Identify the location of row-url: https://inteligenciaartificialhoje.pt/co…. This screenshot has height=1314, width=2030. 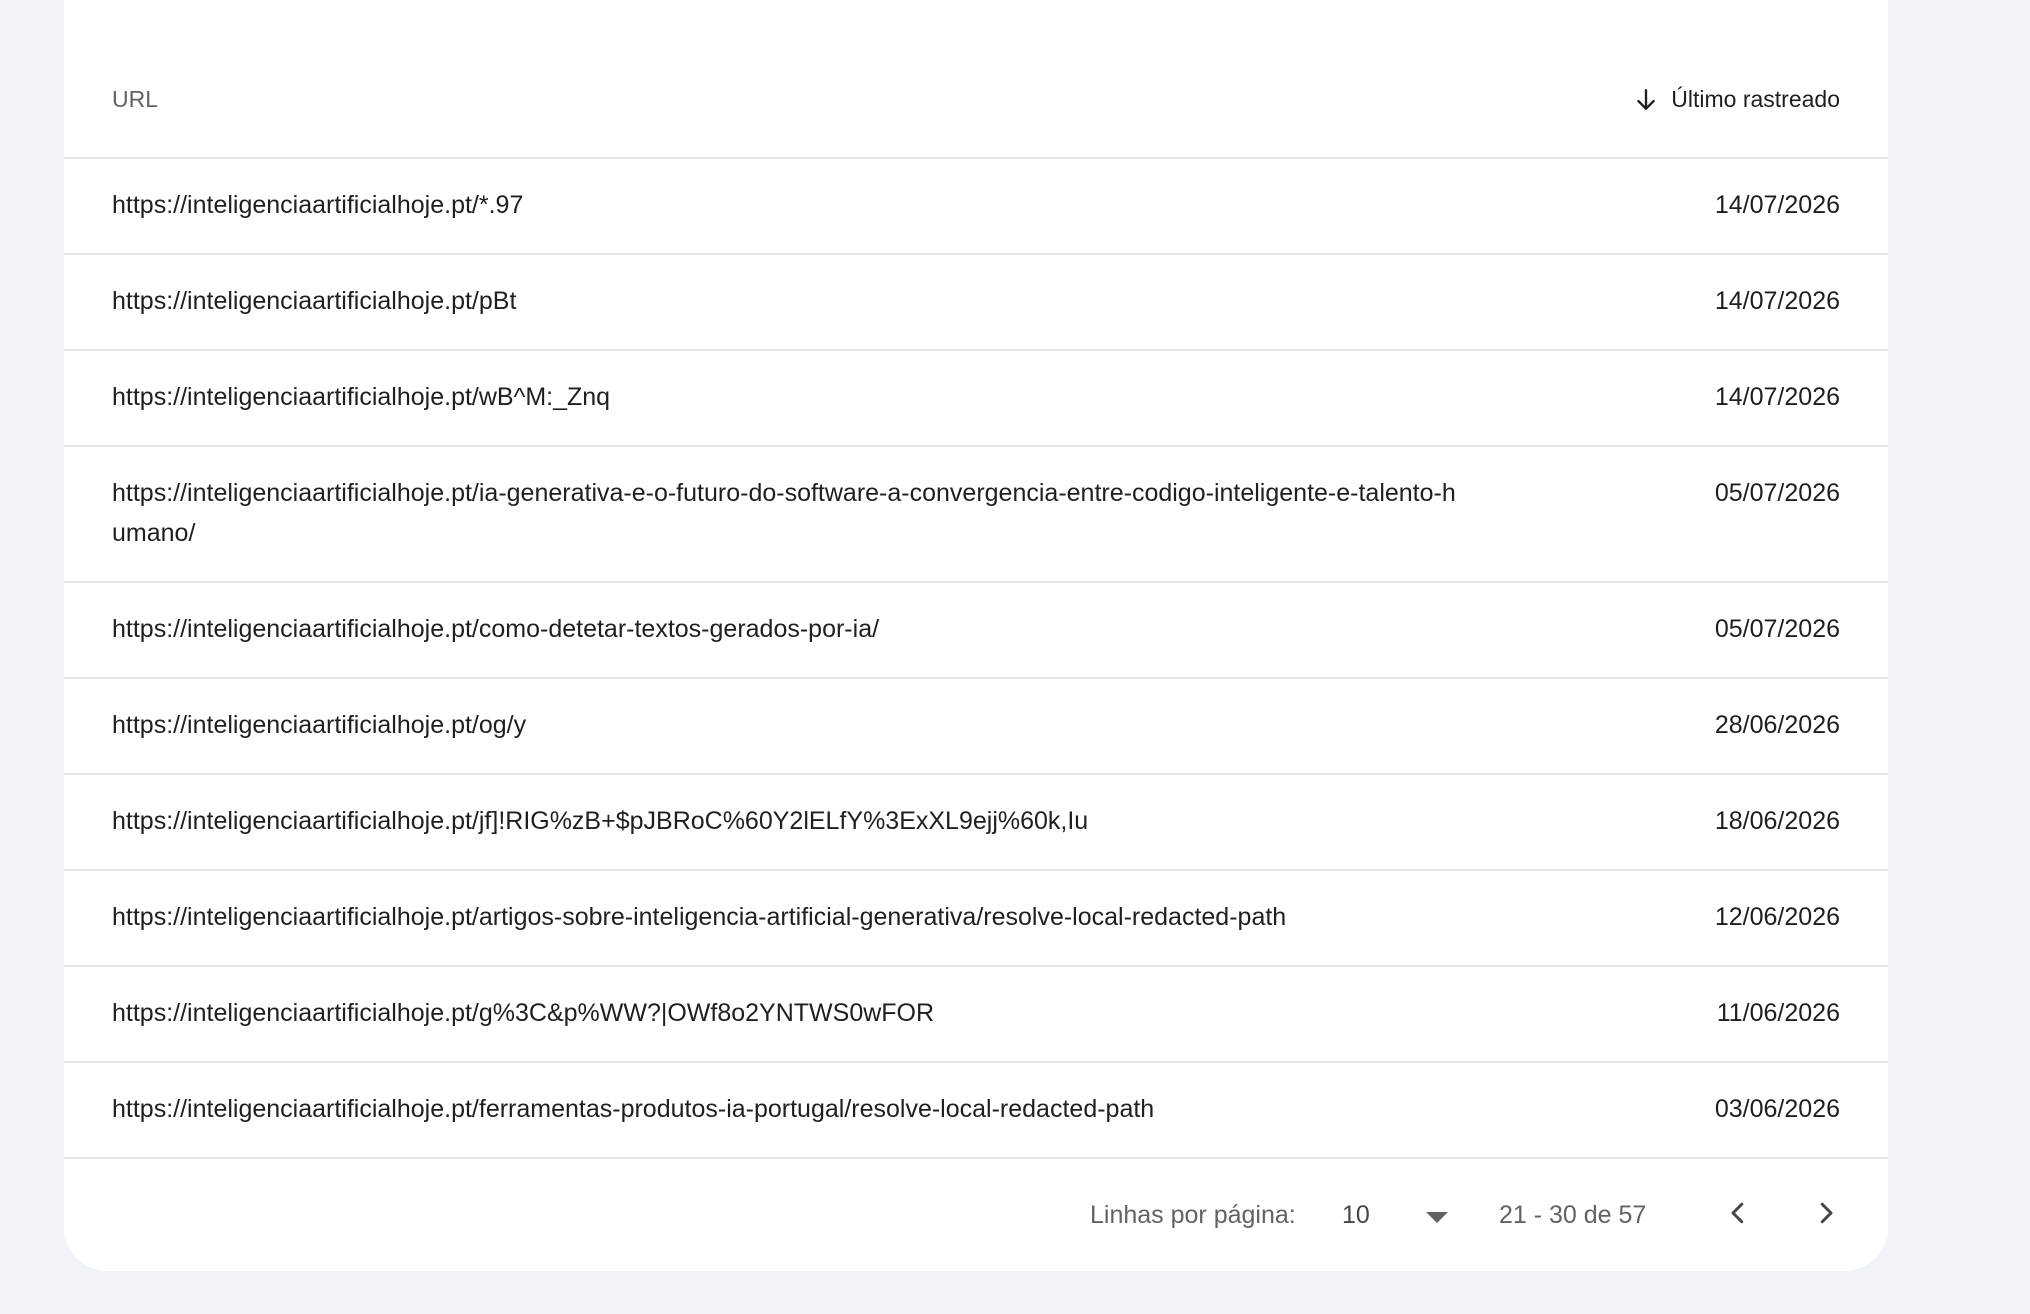
(496, 629).